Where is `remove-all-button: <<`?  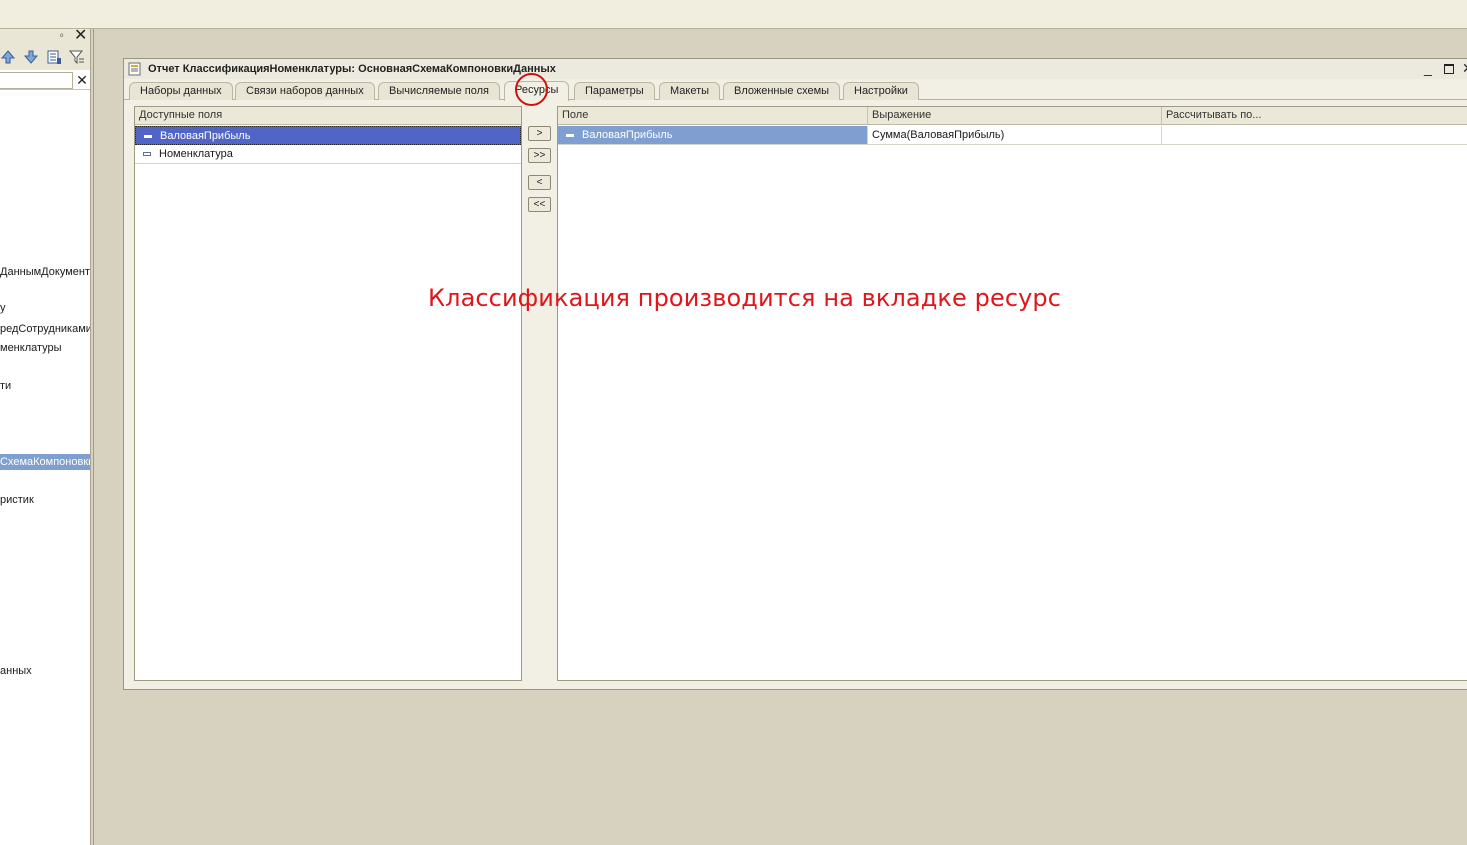
remove-all-button: << is located at coordinates (539, 204).